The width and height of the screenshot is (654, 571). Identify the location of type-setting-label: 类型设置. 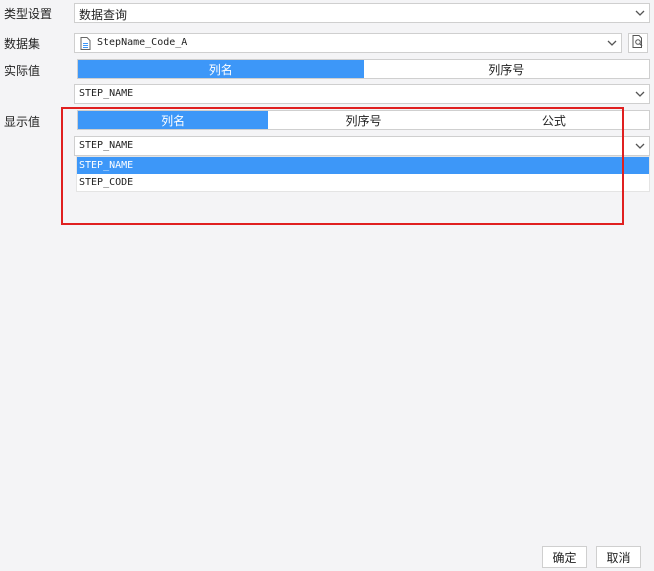
(28, 14).